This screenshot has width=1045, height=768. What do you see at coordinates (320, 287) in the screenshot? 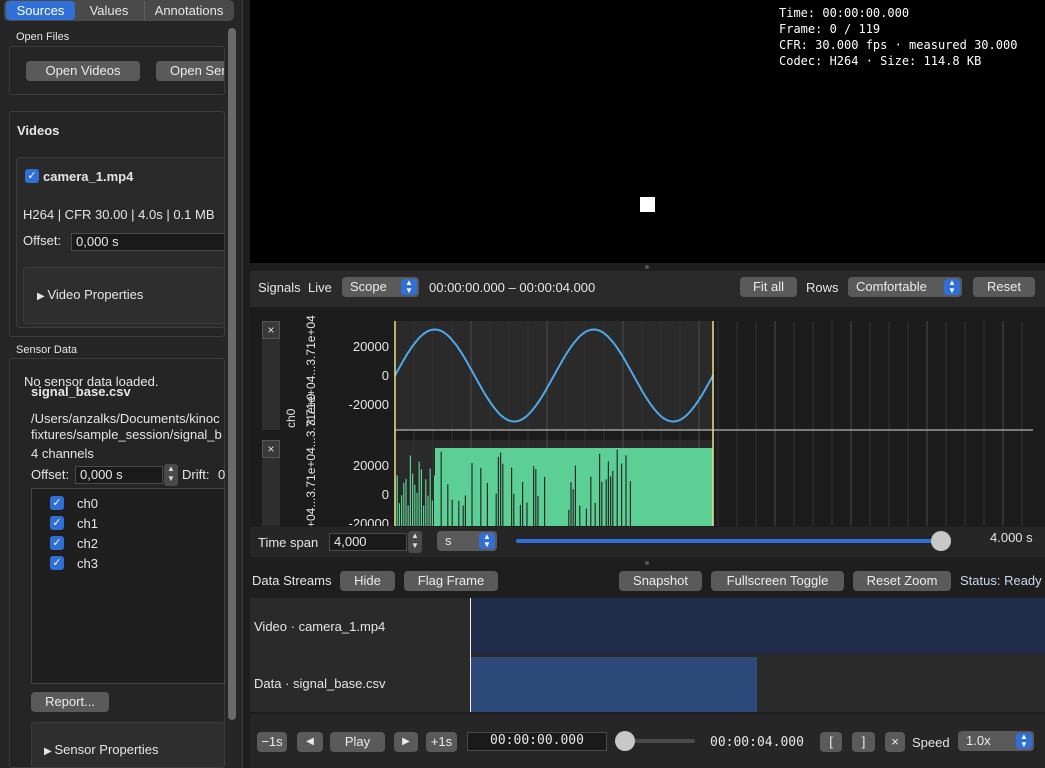
I see `live-label: Live` at bounding box center [320, 287].